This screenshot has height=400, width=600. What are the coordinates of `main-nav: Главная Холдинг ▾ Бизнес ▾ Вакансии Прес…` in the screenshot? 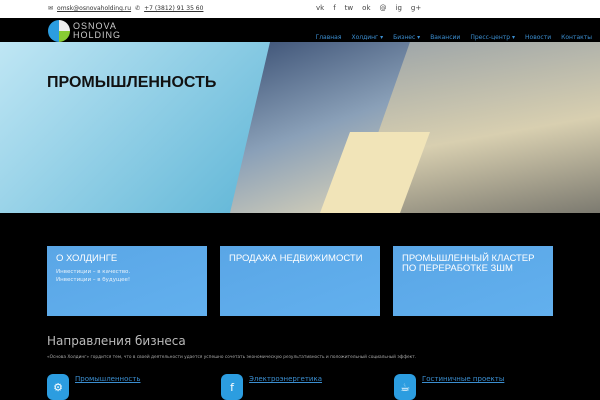 It's located at (454, 37).